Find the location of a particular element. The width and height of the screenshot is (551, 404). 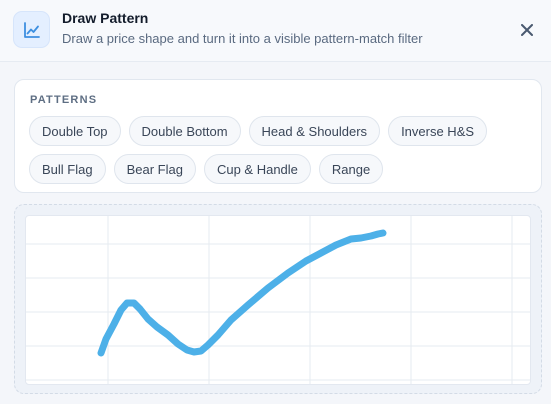

patterns-label: PATTERNS is located at coordinates (64, 100).